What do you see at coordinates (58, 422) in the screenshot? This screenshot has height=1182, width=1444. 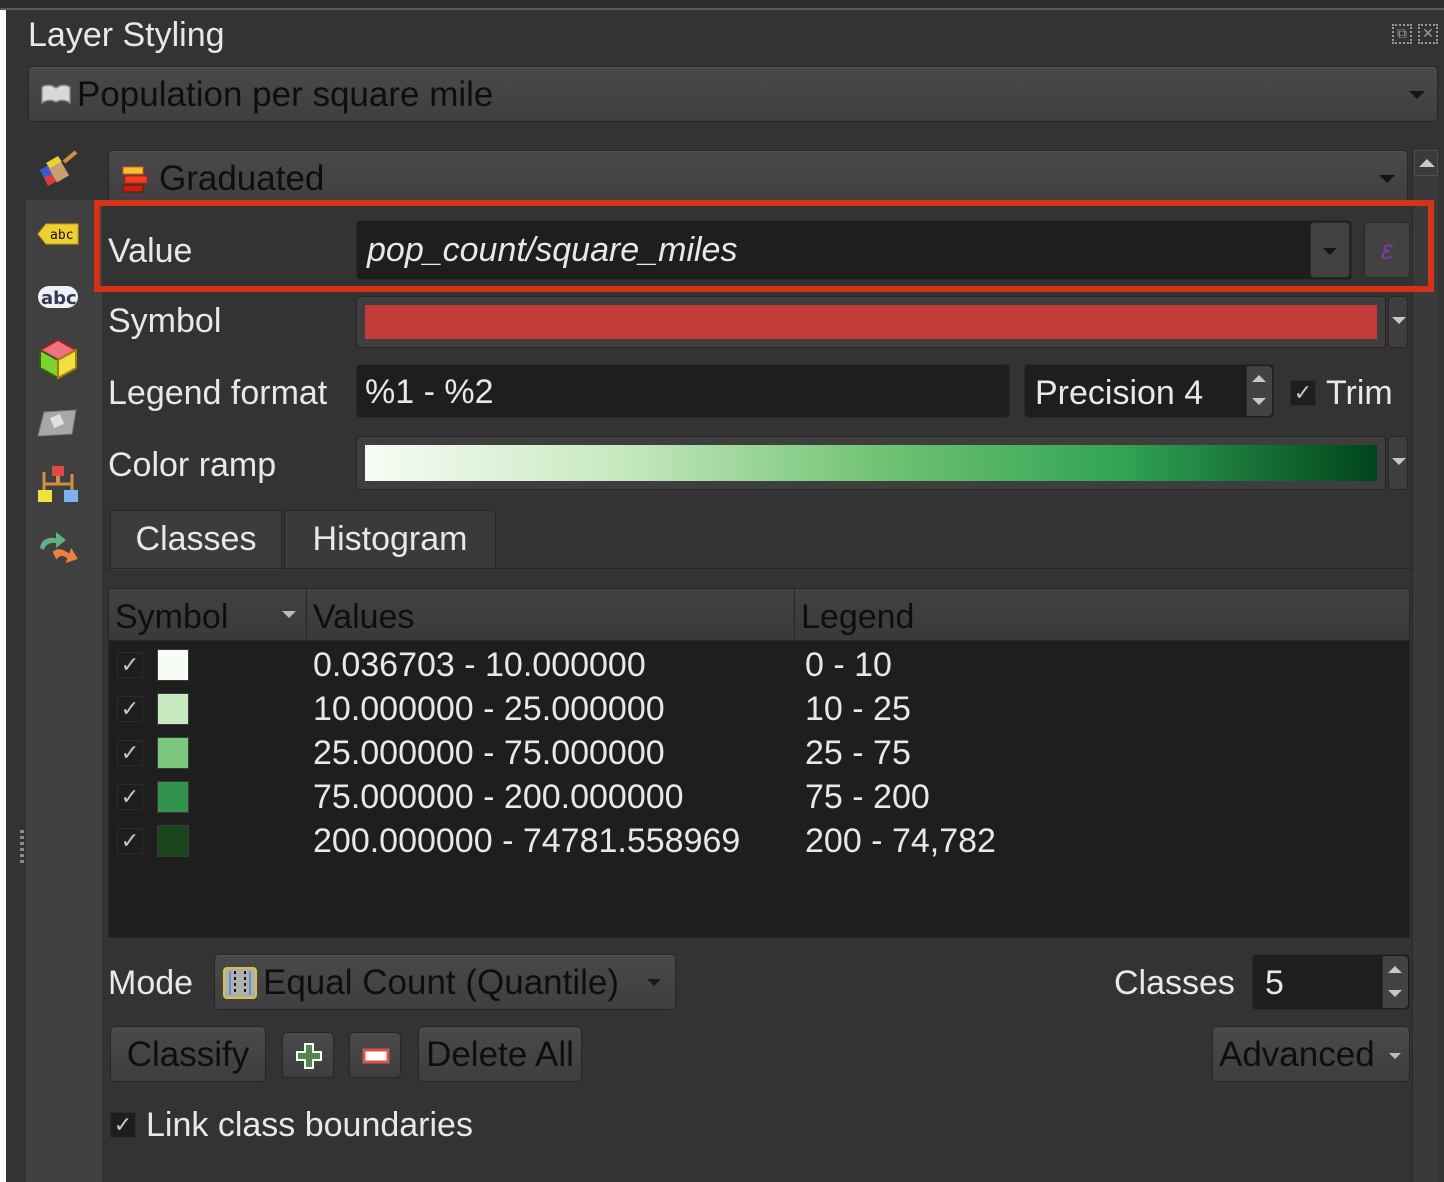 I see `map-diagram-icon` at bounding box center [58, 422].